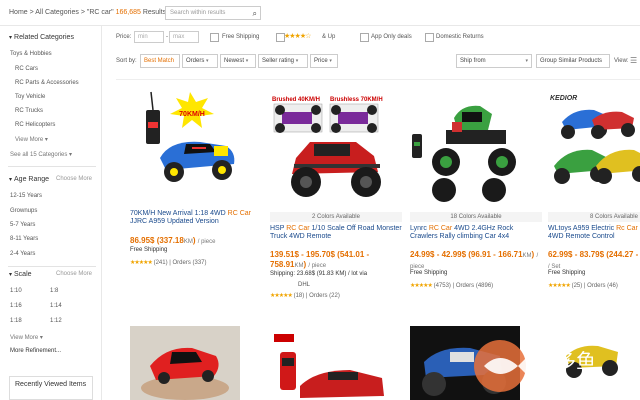 The height and width of the screenshot is (400, 640). What do you see at coordinates (160, 61) in the screenshot?
I see `sort-best-match-button: Best Match` at bounding box center [160, 61].